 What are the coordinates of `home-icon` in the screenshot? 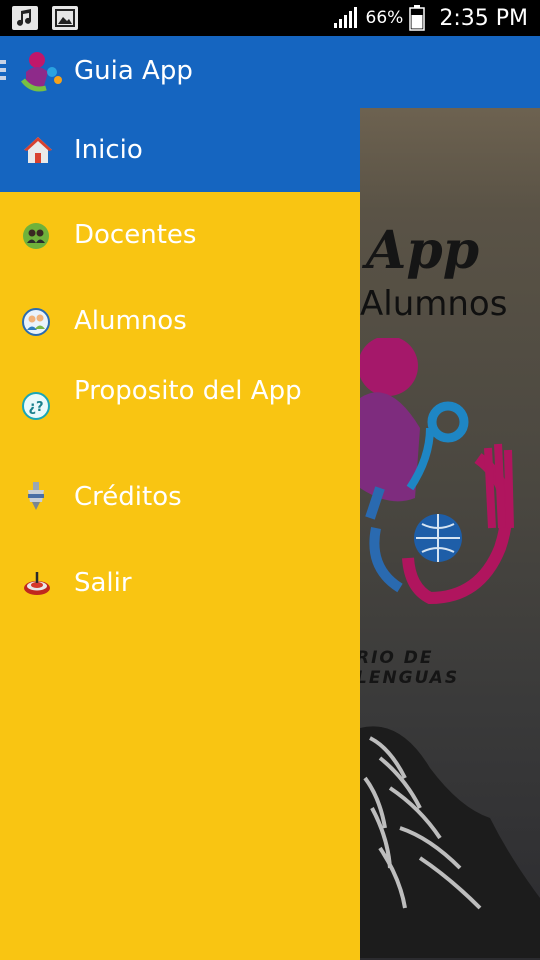 It's located at (38, 150).